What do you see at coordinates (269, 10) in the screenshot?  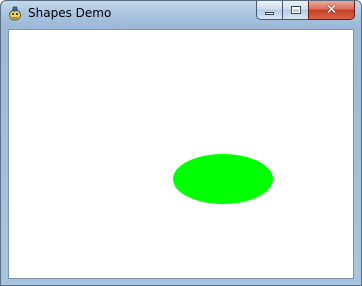 I see `minimize-button` at bounding box center [269, 10].